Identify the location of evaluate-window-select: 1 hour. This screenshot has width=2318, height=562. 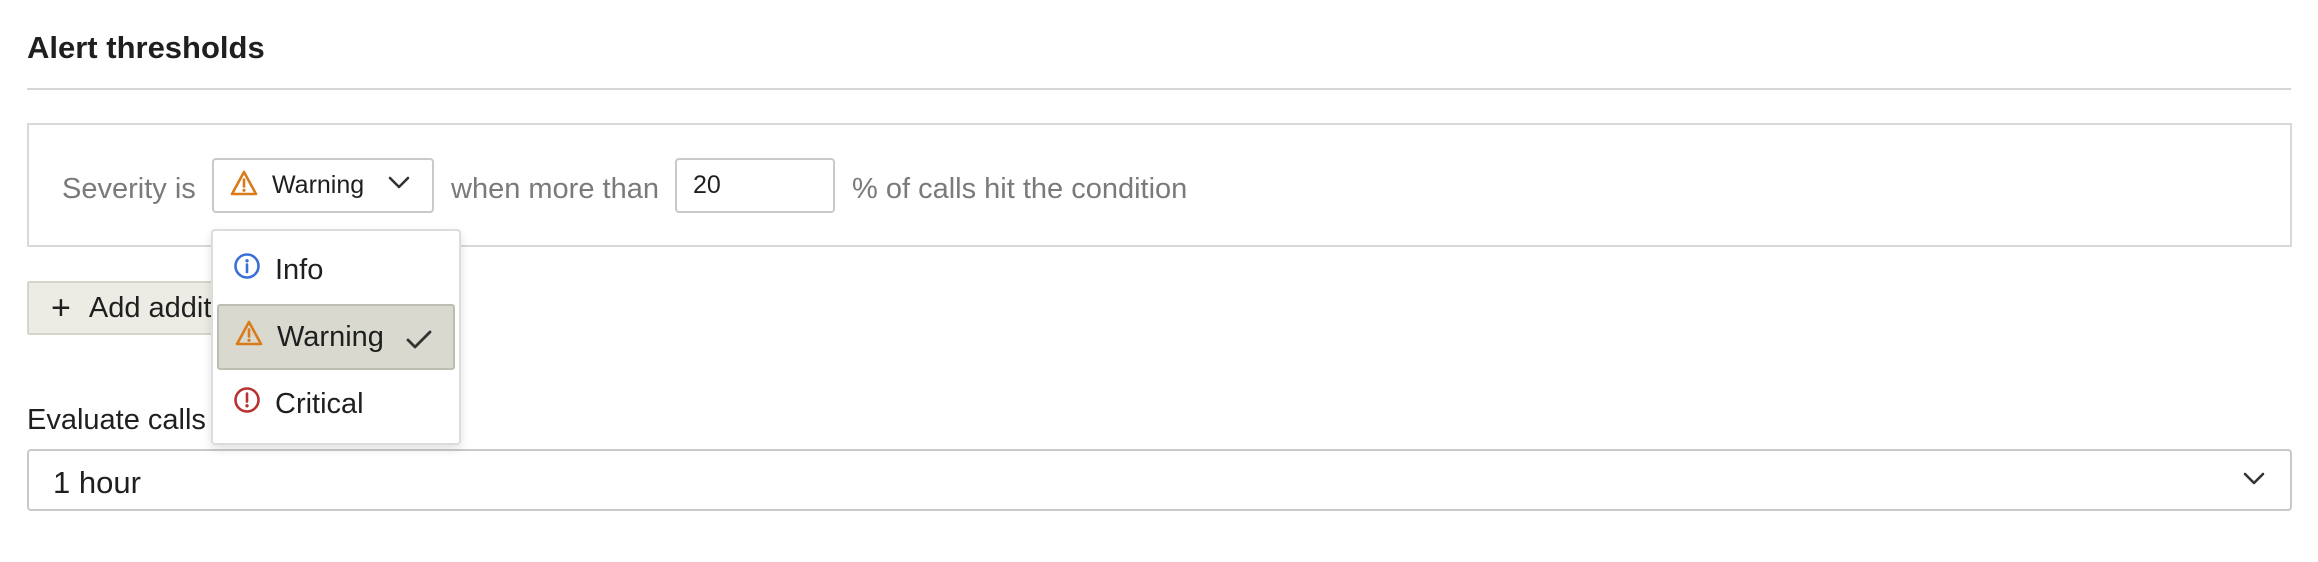
(1159, 480).